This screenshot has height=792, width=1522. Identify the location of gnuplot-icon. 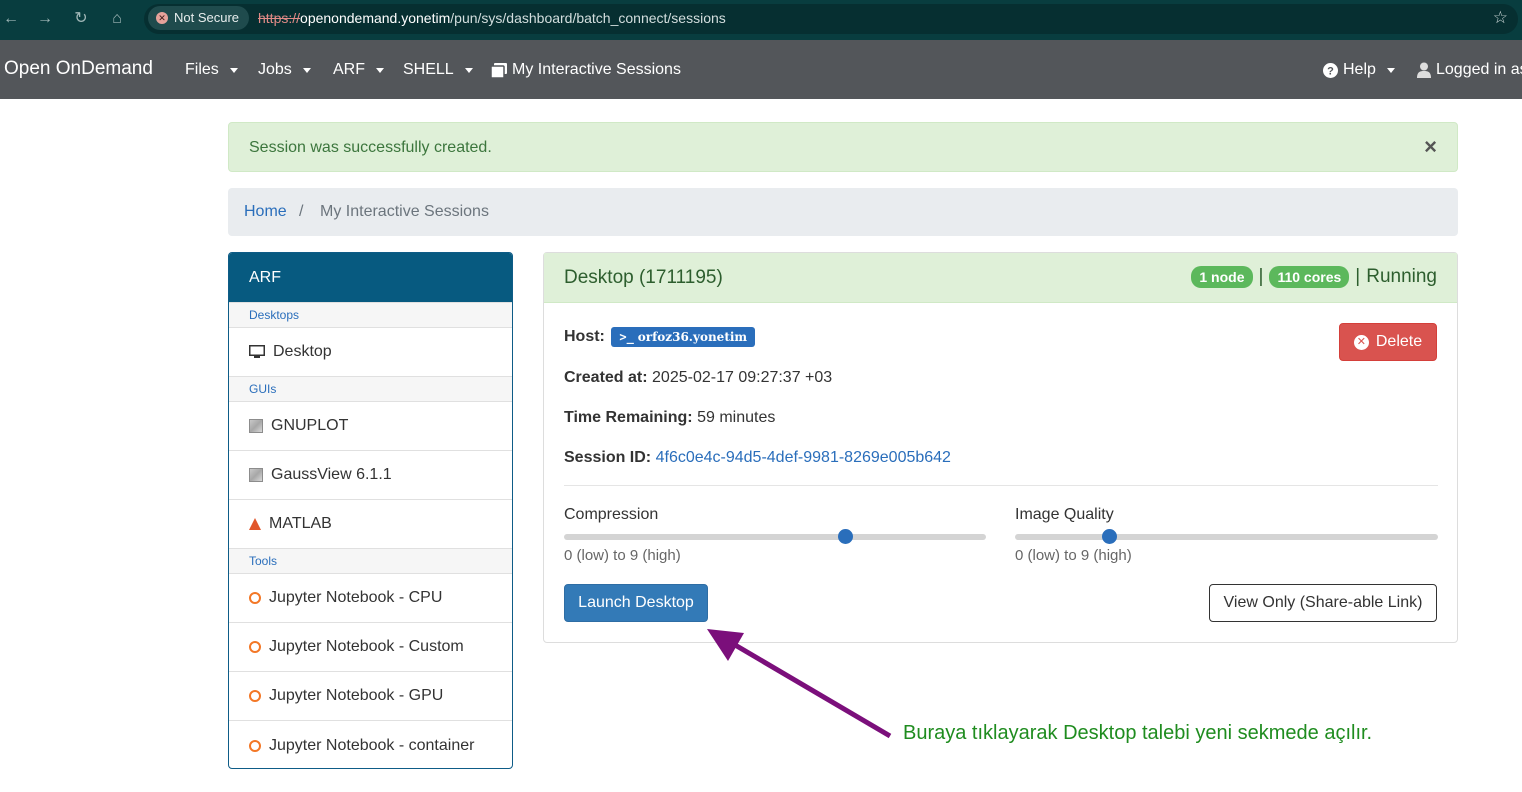
(256, 426).